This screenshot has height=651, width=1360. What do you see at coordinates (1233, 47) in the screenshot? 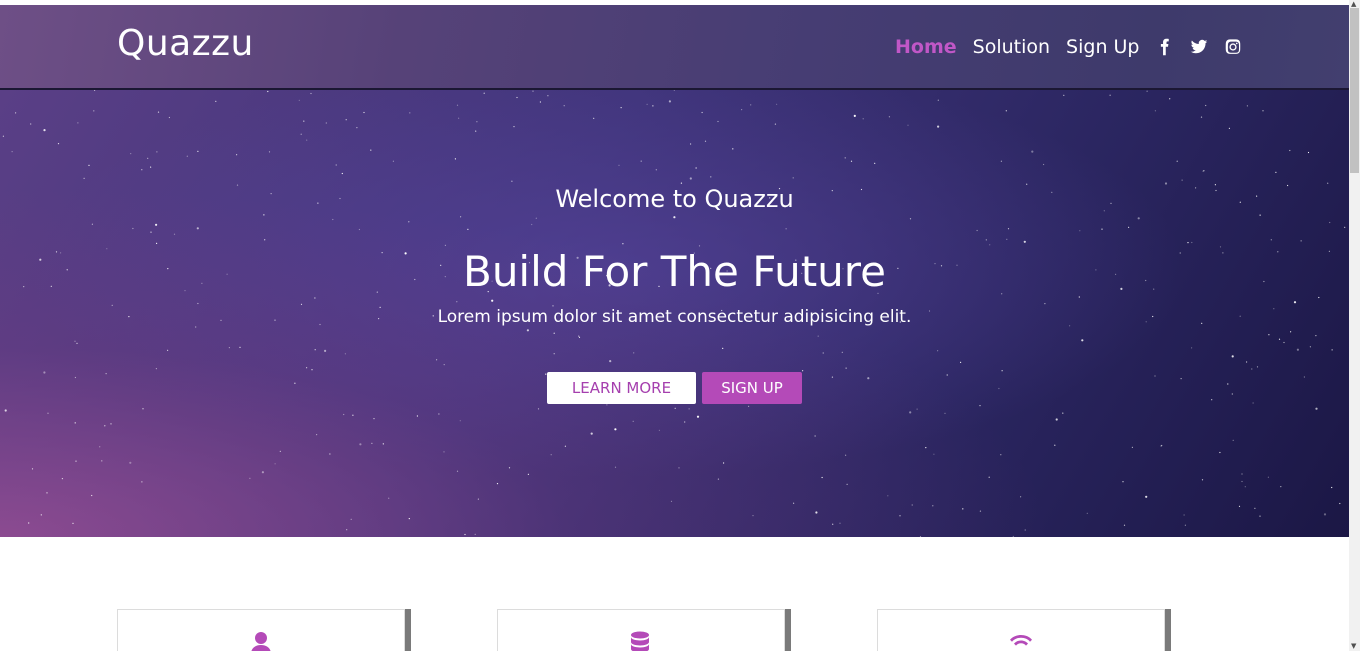
I see `instagram-icon` at bounding box center [1233, 47].